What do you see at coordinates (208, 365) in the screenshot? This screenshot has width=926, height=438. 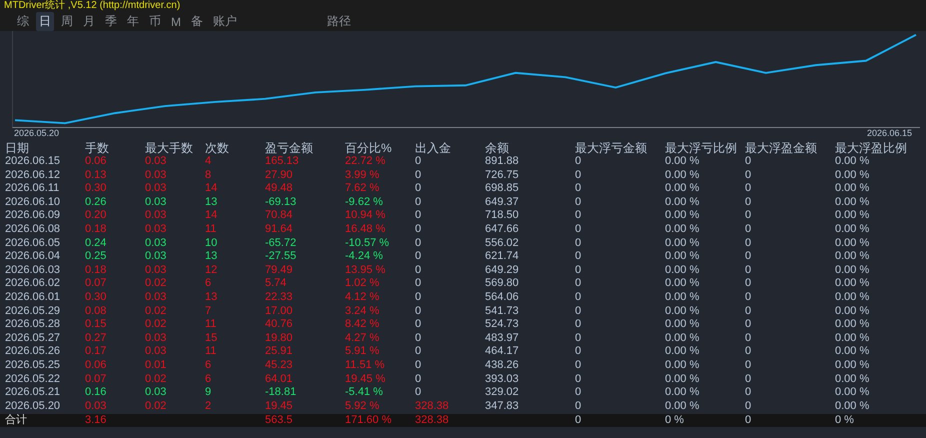 I see `table-cell-text: 6` at bounding box center [208, 365].